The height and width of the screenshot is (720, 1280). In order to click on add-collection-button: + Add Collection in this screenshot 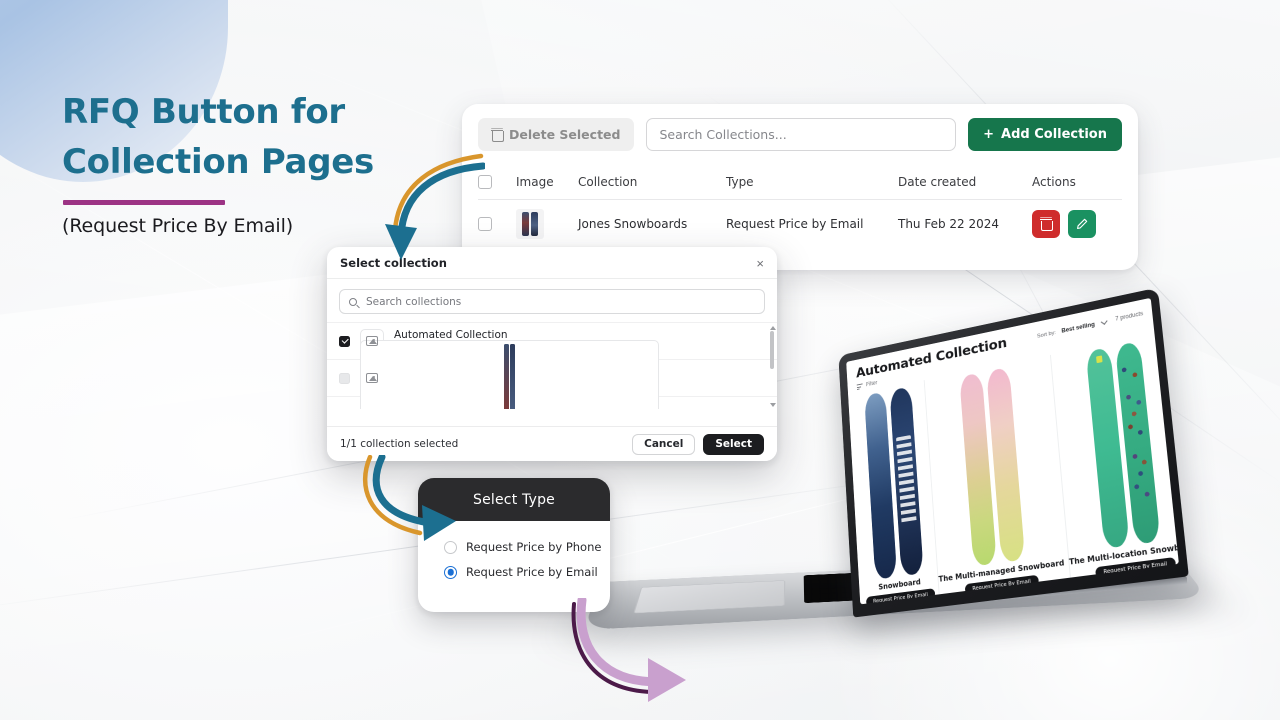, I will do `click(1045, 134)`.